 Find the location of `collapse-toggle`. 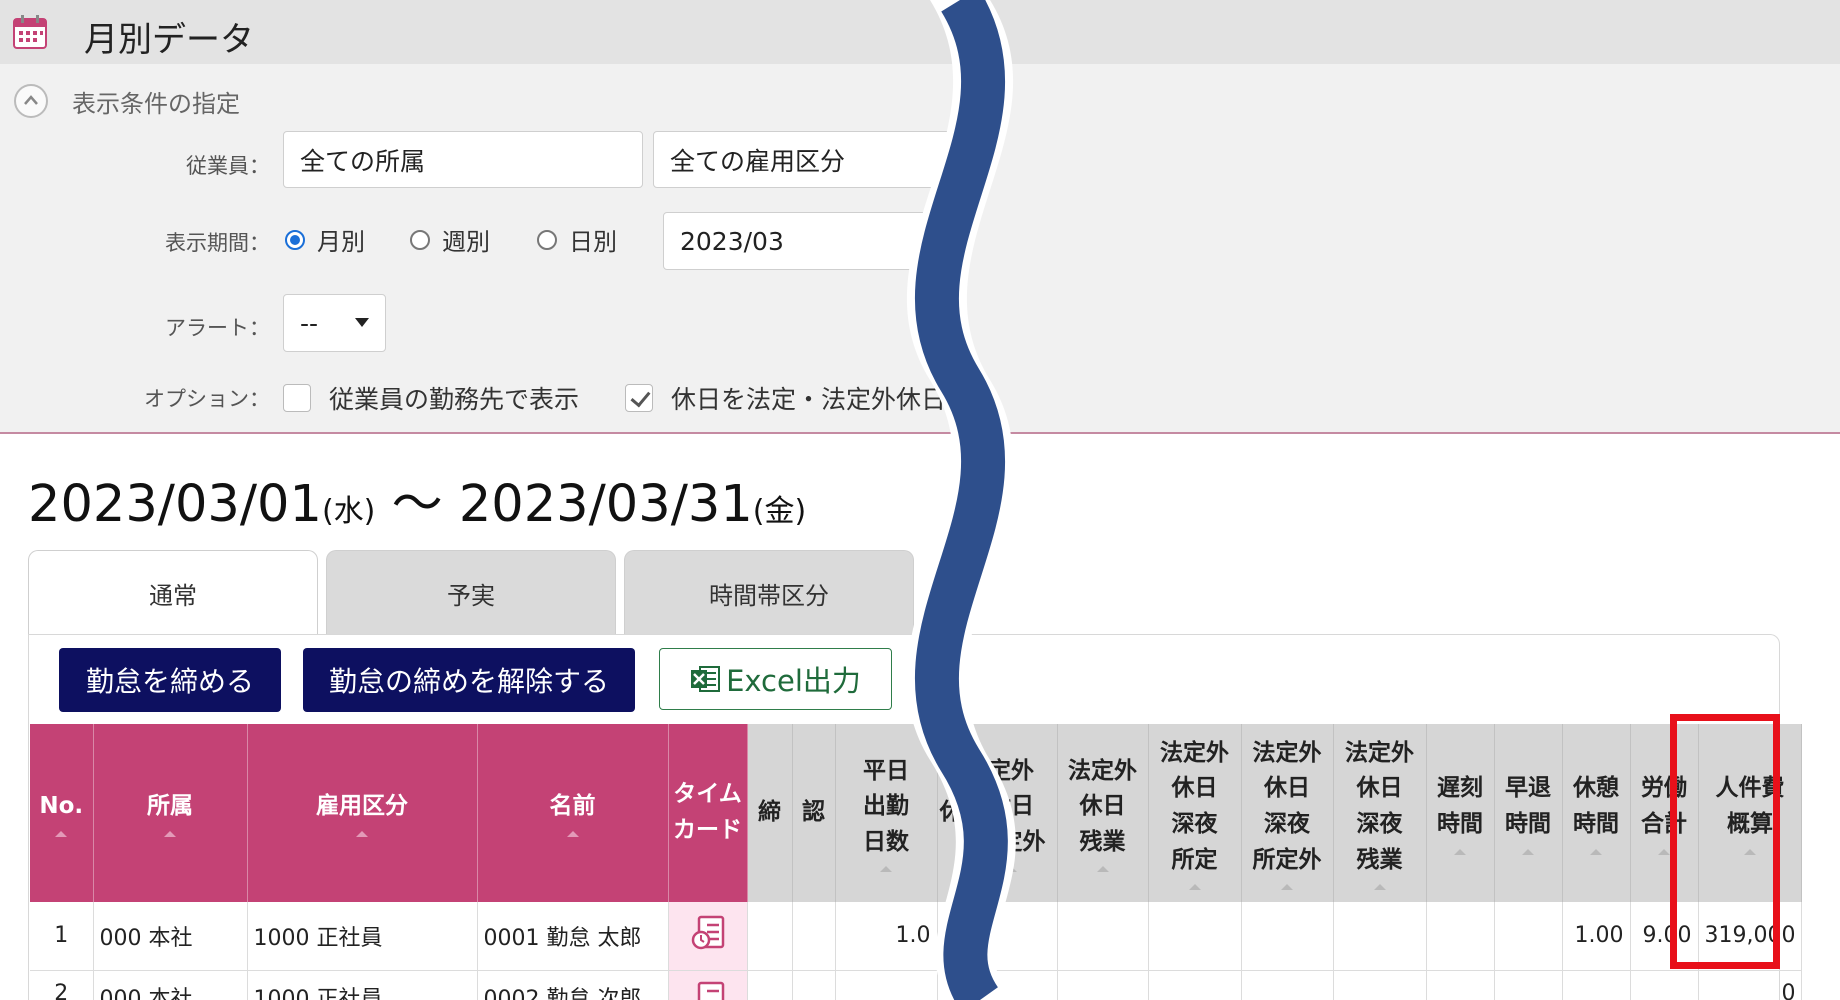

collapse-toggle is located at coordinates (31, 101).